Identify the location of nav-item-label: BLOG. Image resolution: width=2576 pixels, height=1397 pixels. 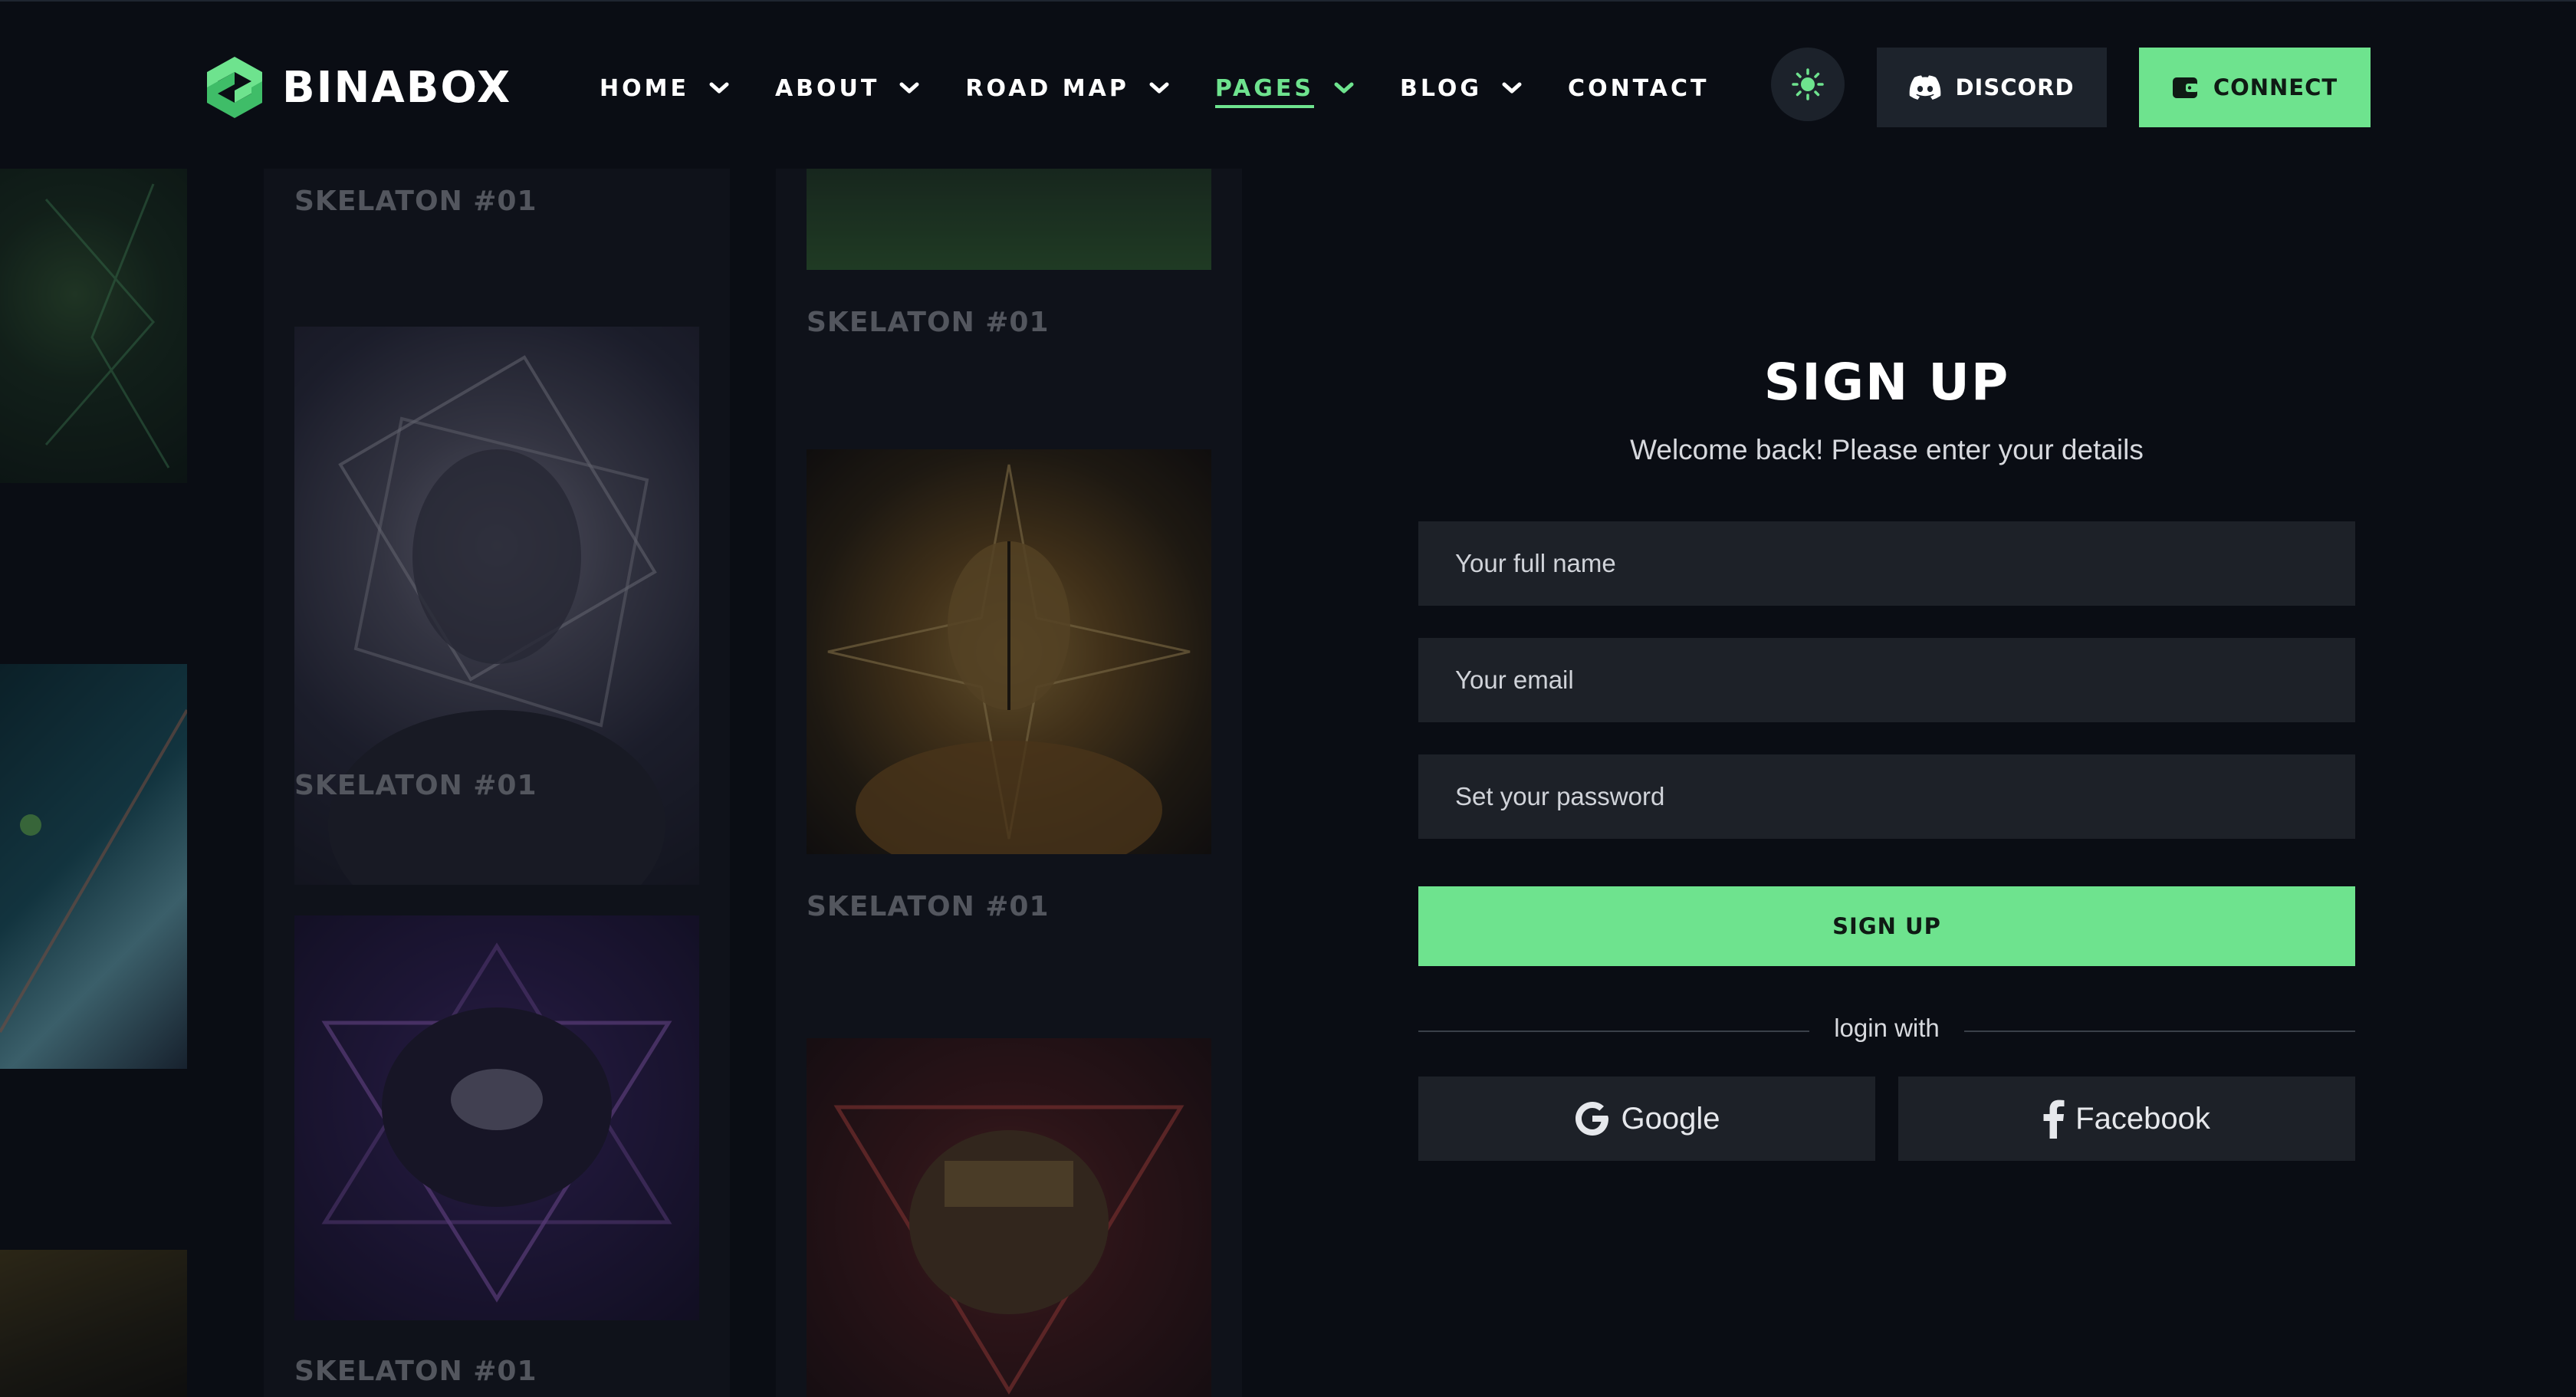
(1441, 88).